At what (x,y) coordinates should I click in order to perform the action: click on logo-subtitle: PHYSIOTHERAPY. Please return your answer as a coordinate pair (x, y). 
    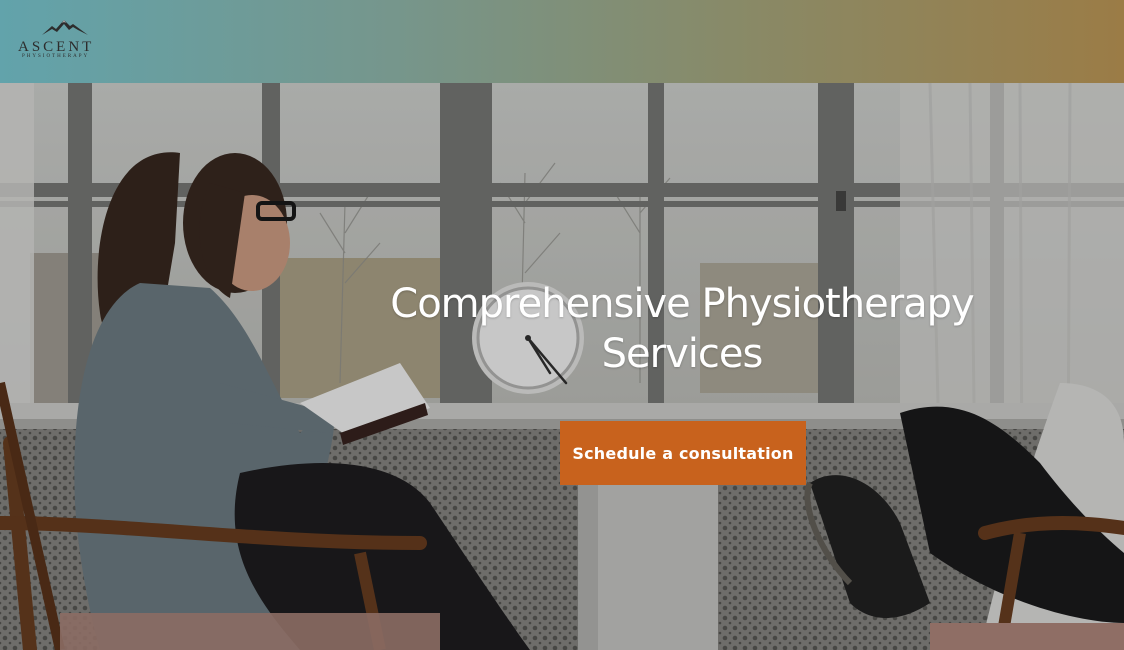
    Looking at the image, I should click on (56, 56).